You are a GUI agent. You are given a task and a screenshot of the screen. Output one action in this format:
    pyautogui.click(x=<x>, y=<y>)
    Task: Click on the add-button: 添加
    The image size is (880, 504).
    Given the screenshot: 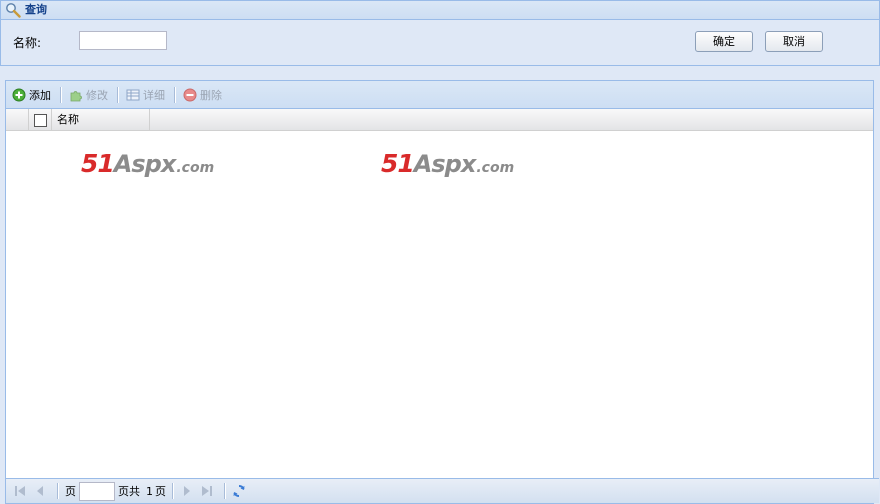 What is the action you would take?
    pyautogui.click(x=31, y=95)
    